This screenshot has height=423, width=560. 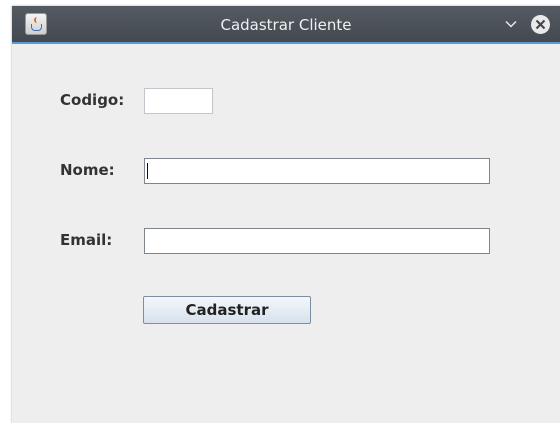 What do you see at coordinates (178, 101) in the screenshot?
I see `codigo-field` at bounding box center [178, 101].